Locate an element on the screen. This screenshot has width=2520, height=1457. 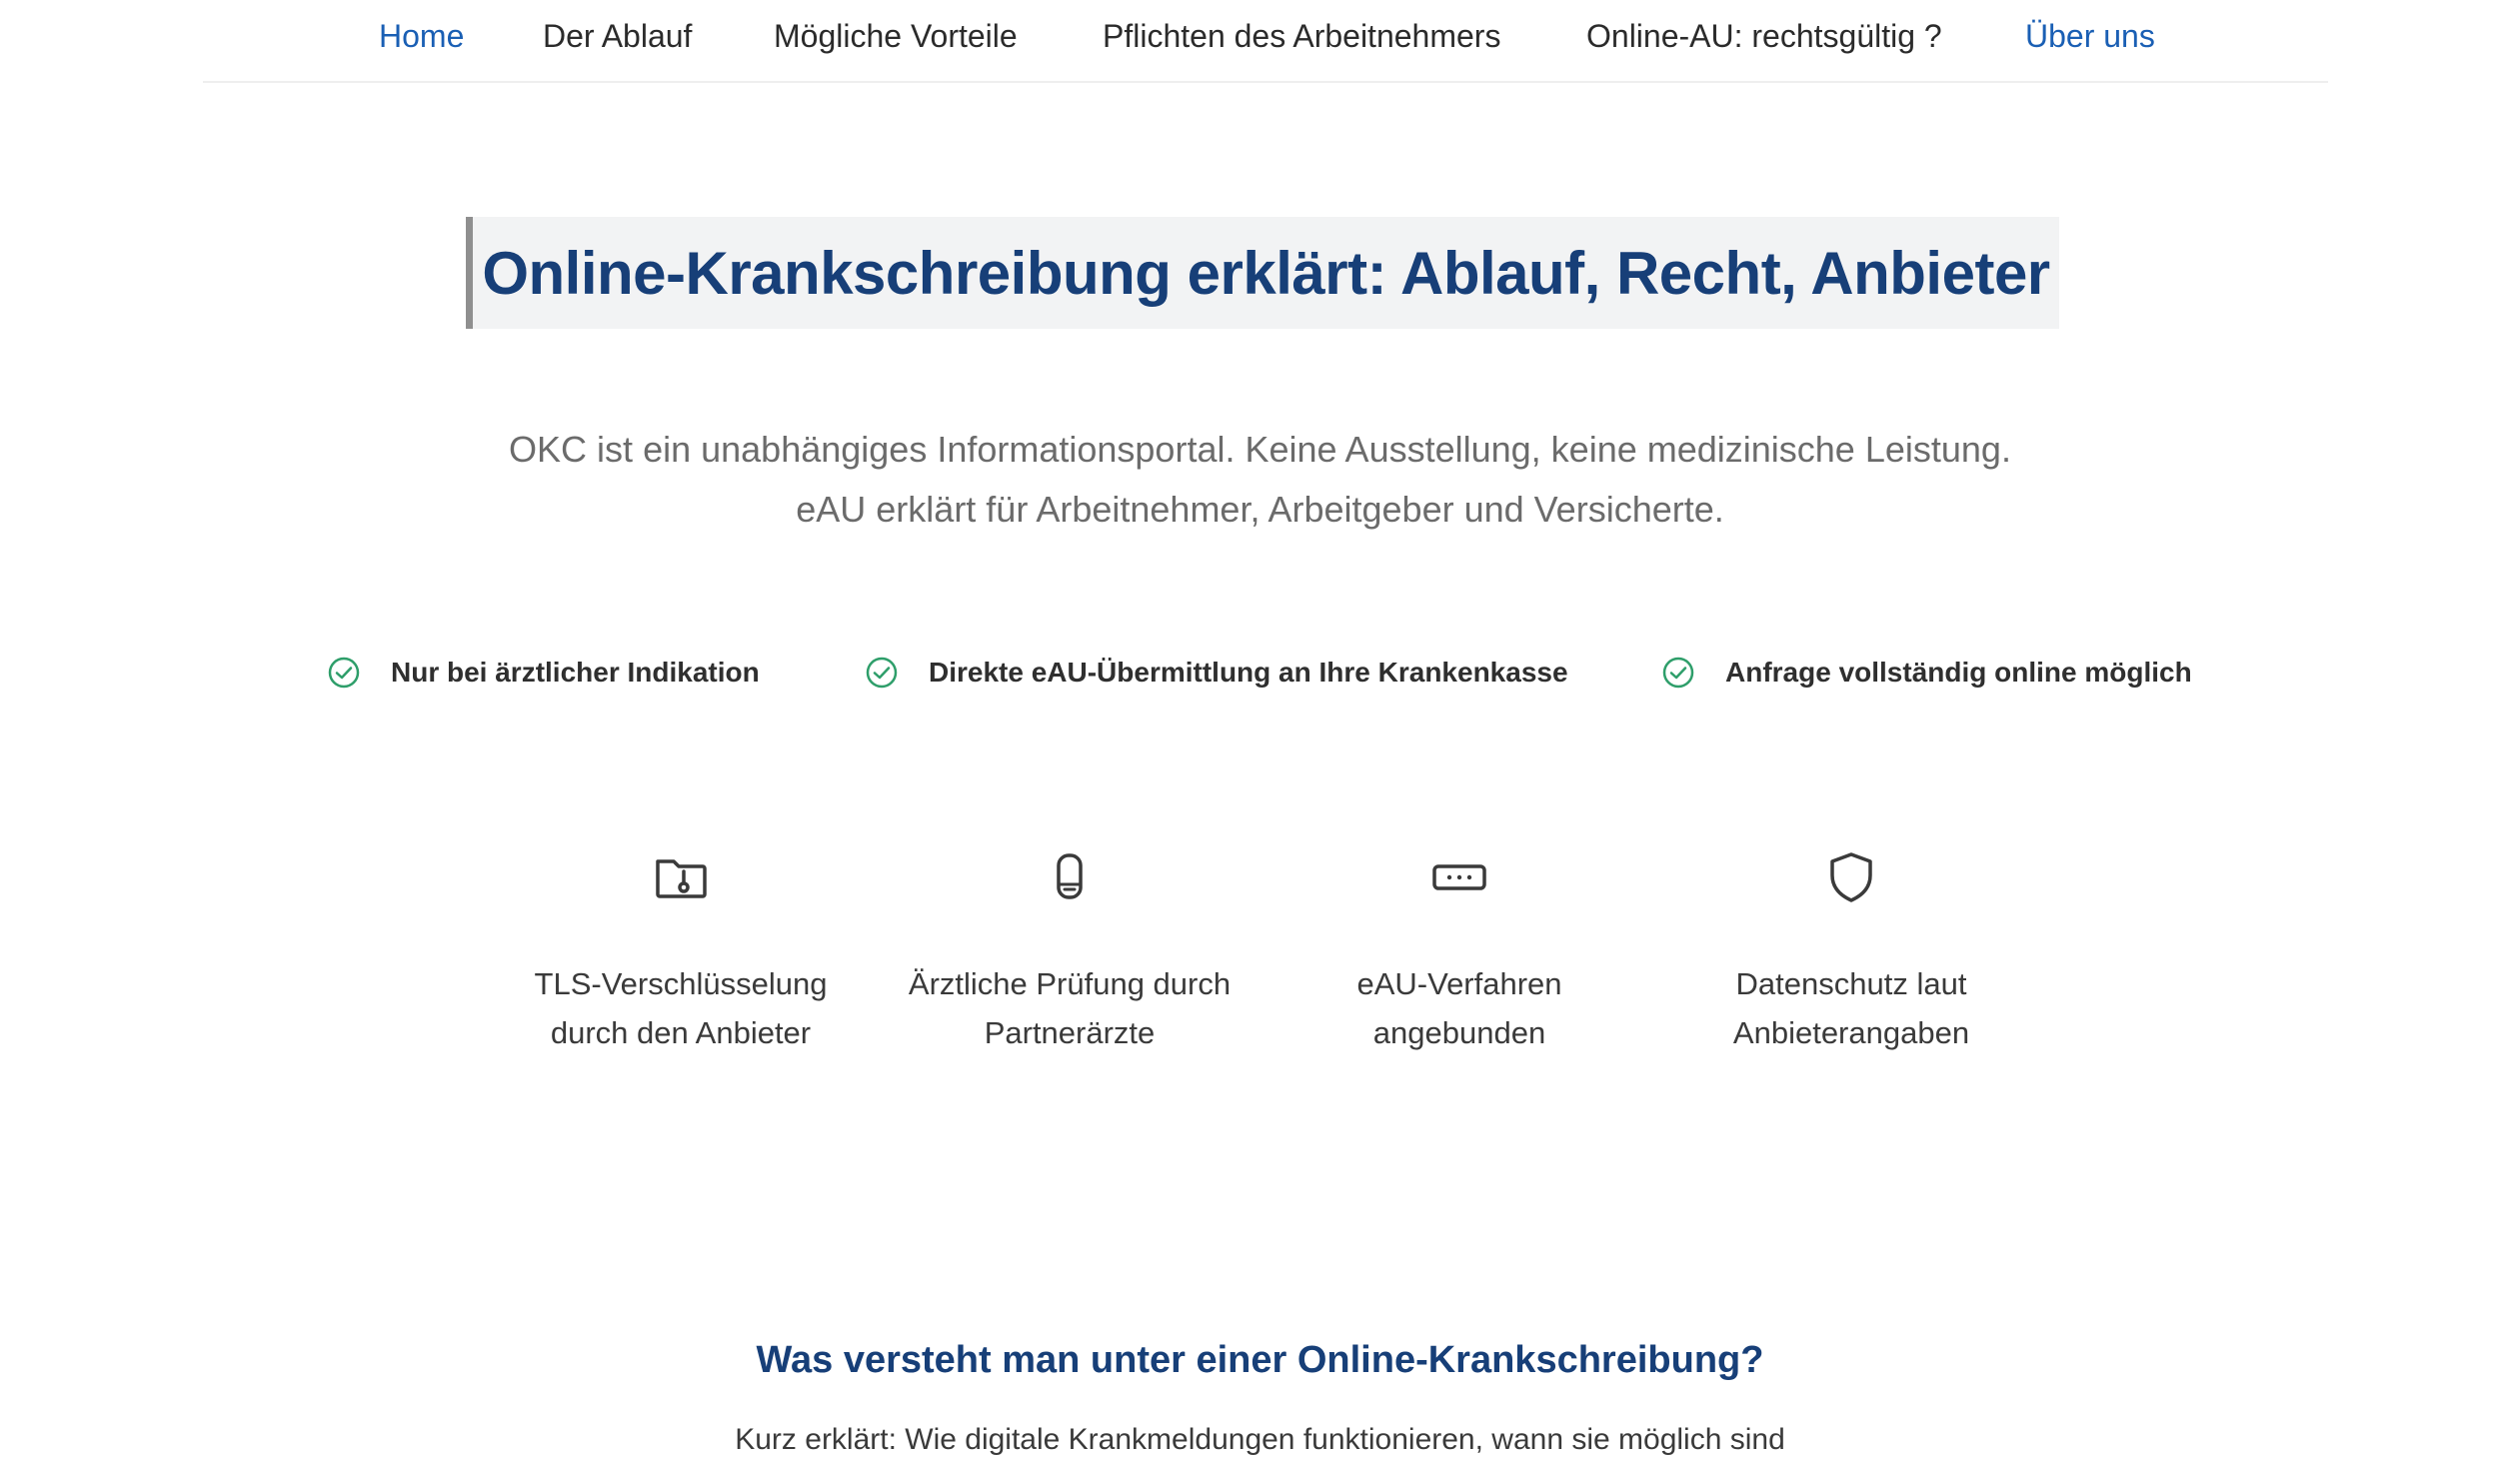
transfer-icon is located at coordinates (1459, 877).